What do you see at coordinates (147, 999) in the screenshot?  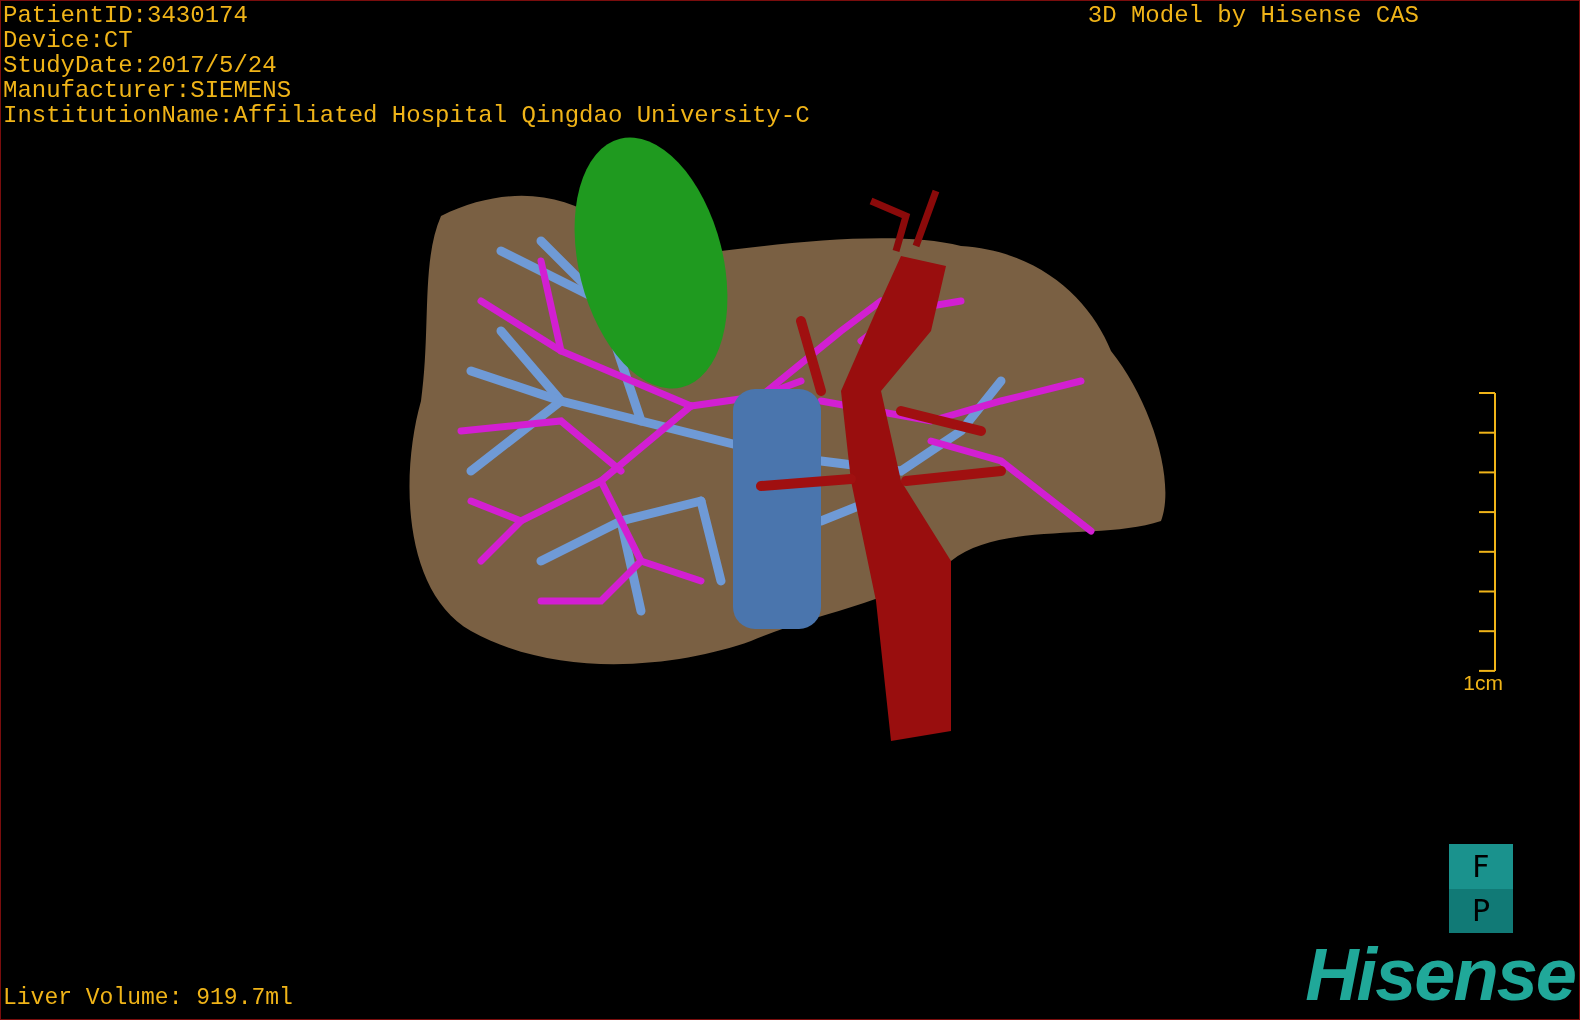 I see `liver-volume-text: Liver Volume: 919.7ml` at bounding box center [147, 999].